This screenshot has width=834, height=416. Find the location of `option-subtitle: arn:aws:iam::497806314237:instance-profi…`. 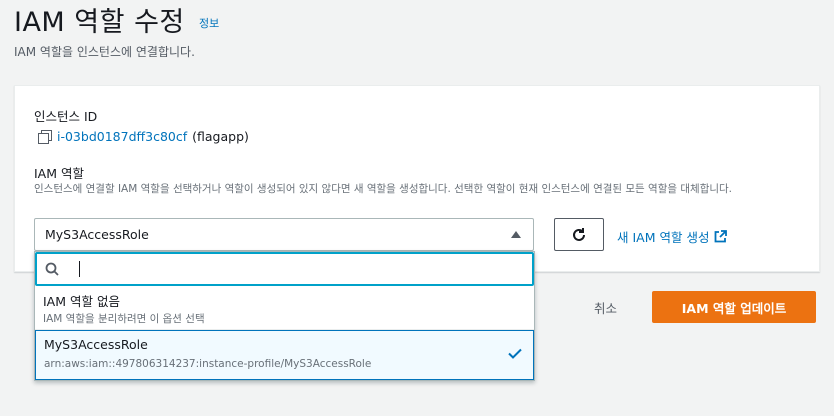

option-subtitle: arn:aws:iam::497806314237:instance-profi… is located at coordinates (208, 364).